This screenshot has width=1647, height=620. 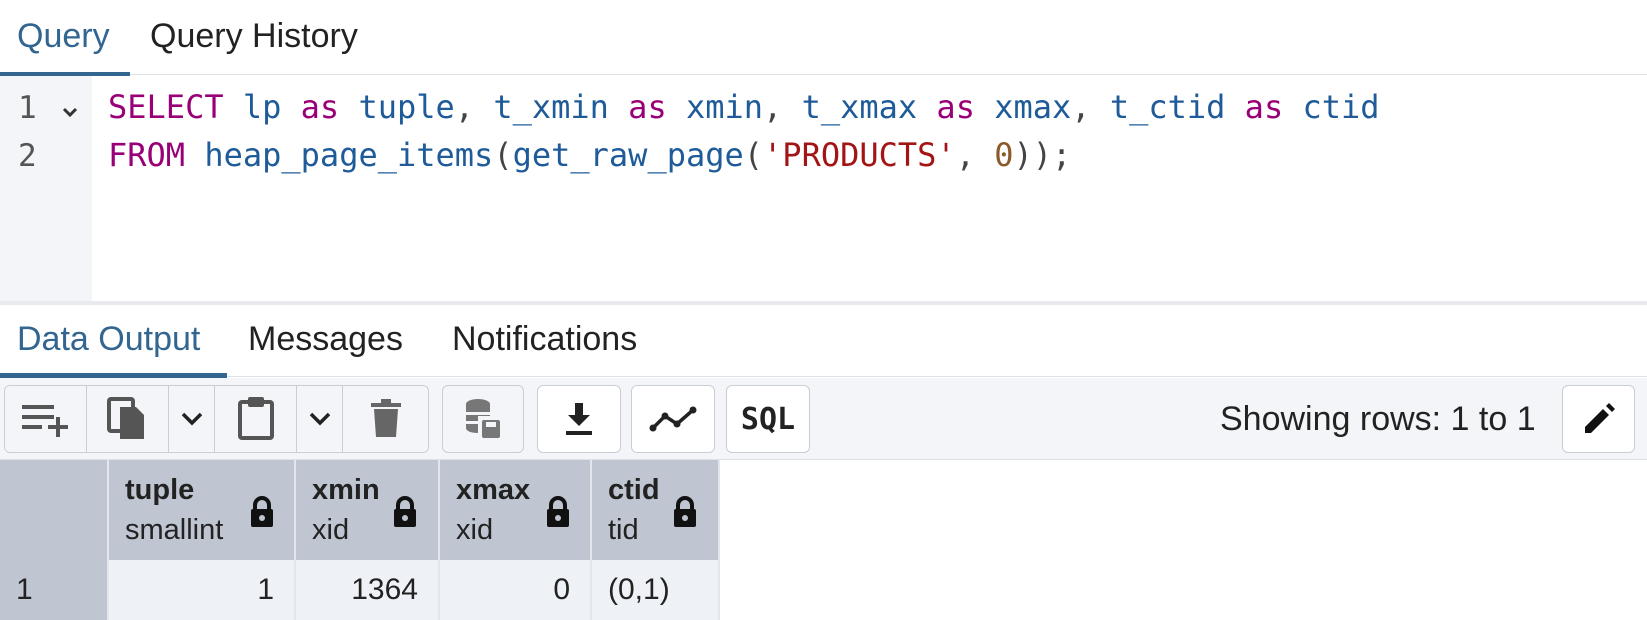 What do you see at coordinates (859, 107) in the screenshot?
I see `code-token: t_xmax` at bounding box center [859, 107].